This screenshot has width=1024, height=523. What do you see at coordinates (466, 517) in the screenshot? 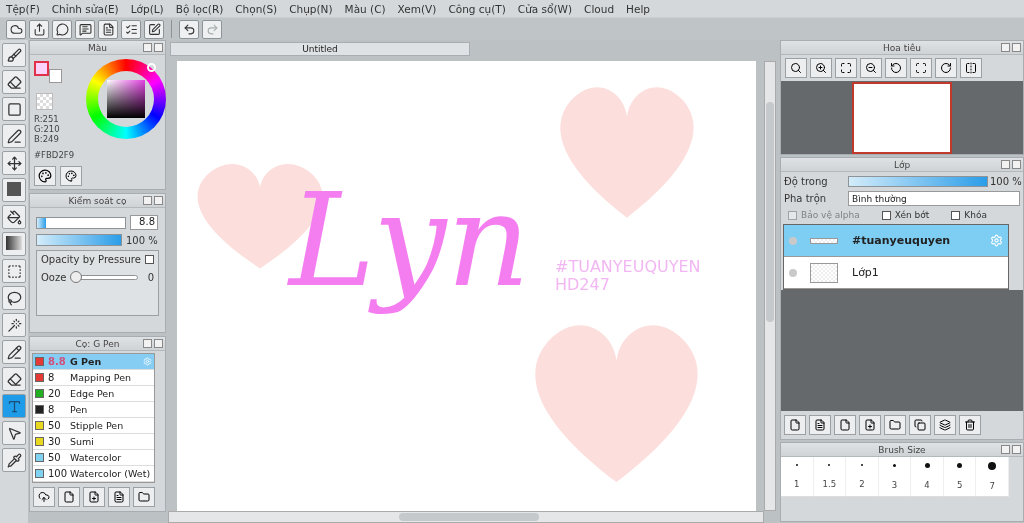
I see `horizontal-scrollbar` at bounding box center [466, 517].